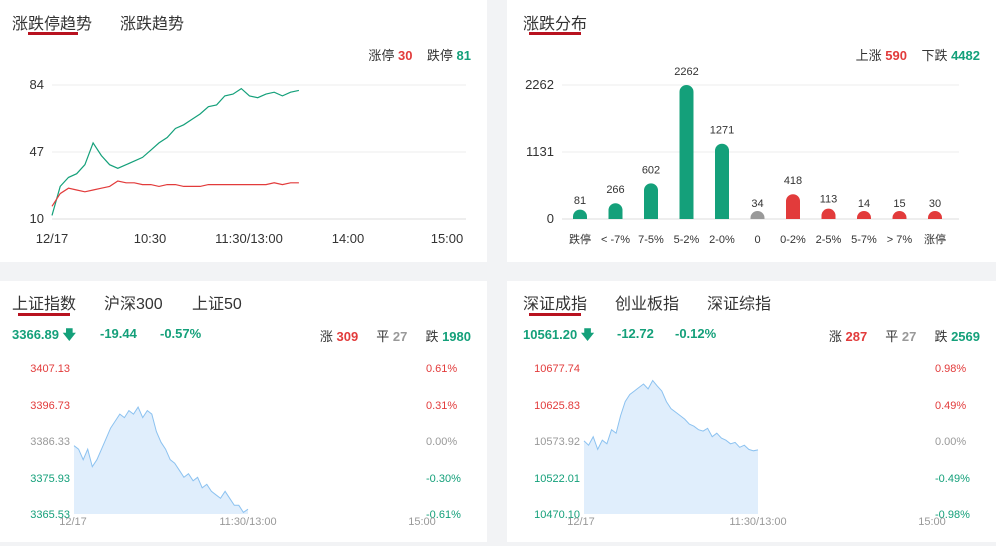 The width and height of the screenshot is (996, 546). I want to click on category-label: 7-5%, so click(651, 240).